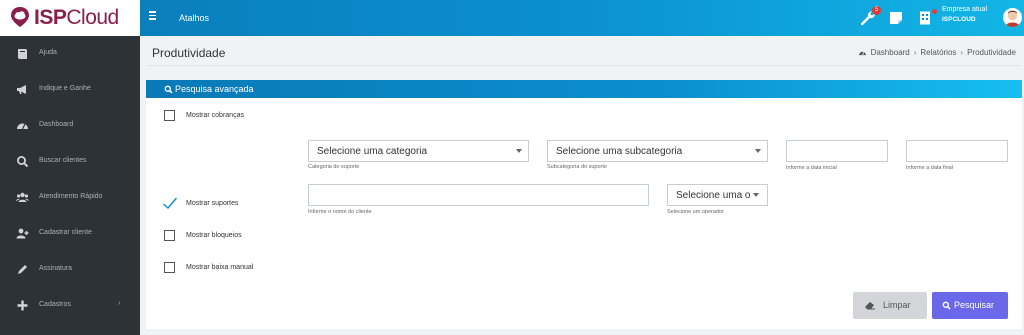 The height and width of the screenshot is (335, 1024). What do you see at coordinates (870, 306) in the screenshot?
I see `eraser-icon` at bounding box center [870, 306].